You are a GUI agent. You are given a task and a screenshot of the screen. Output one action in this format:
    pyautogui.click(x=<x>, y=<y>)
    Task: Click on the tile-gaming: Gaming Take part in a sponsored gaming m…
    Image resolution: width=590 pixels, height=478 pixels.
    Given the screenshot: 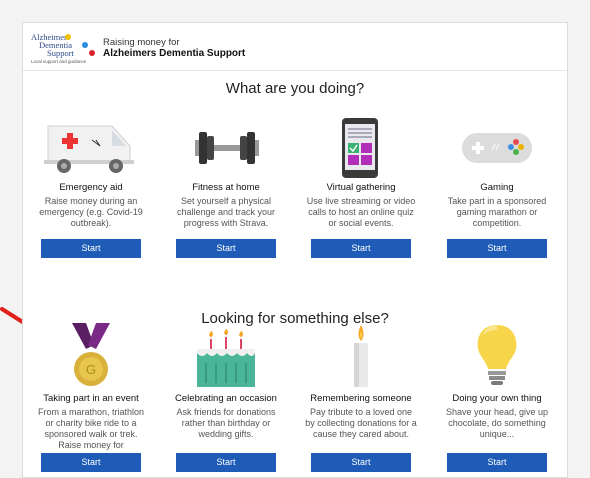 What is the action you would take?
    pyautogui.click(x=497, y=187)
    